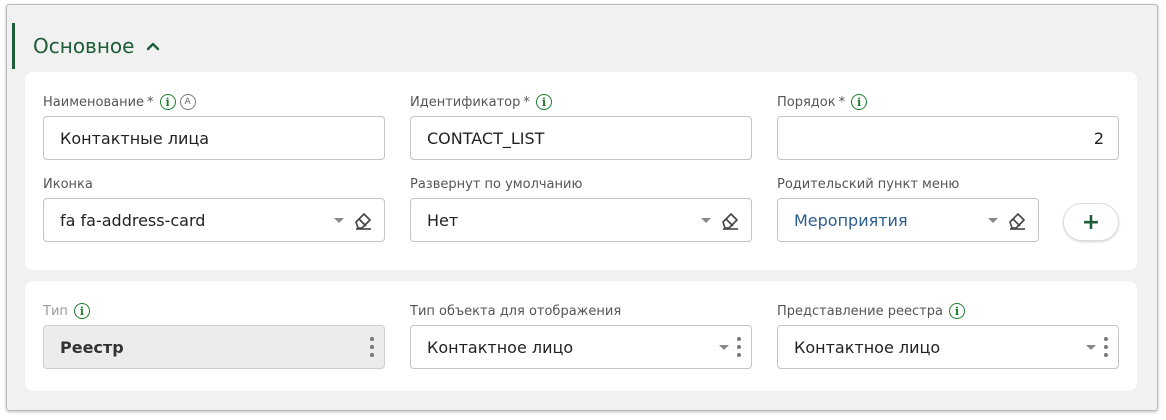  What do you see at coordinates (187, 102) in the screenshot?
I see `auto-translate-icon: A` at bounding box center [187, 102].